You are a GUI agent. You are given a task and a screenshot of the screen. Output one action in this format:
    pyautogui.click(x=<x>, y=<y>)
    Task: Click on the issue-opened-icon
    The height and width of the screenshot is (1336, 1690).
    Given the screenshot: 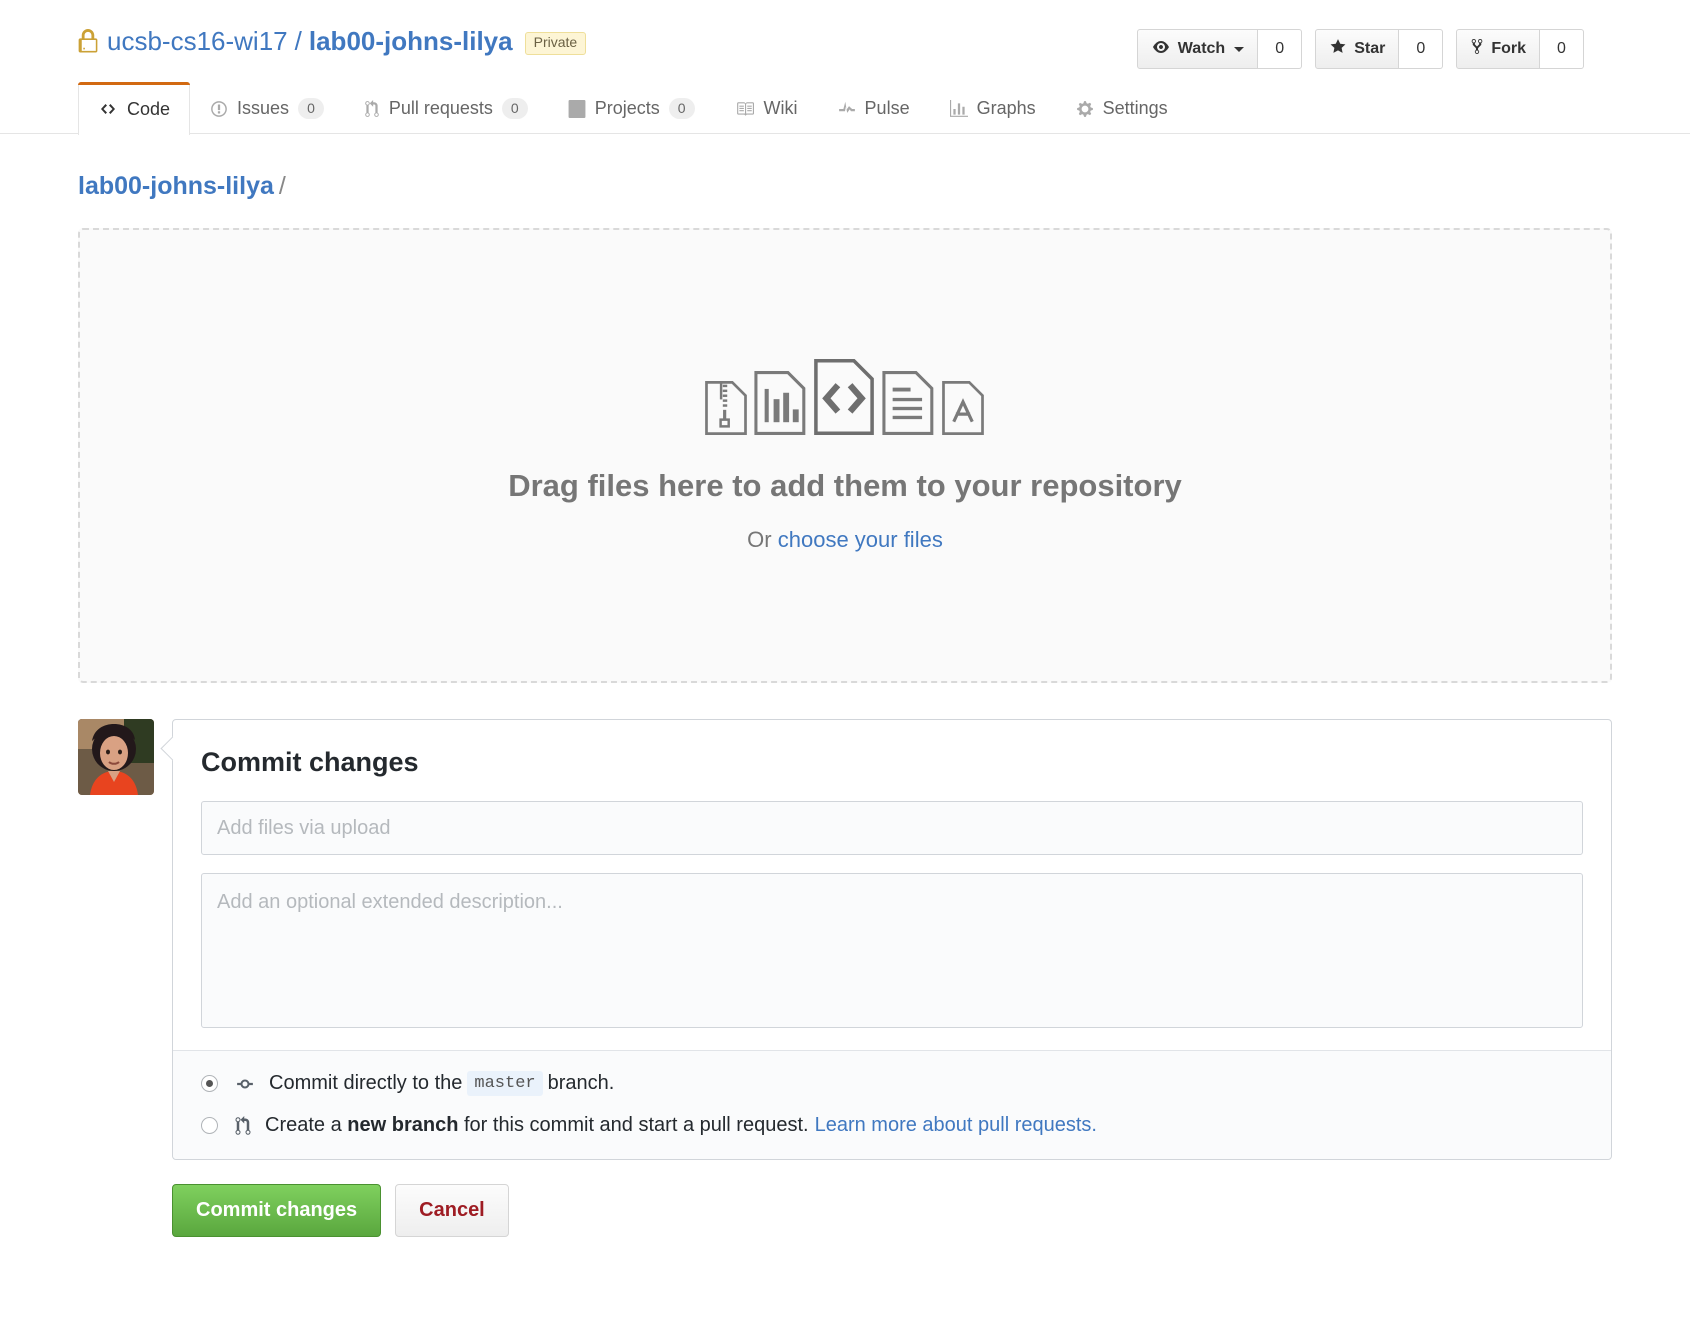 What is the action you would take?
    pyautogui.click(x=219, y=109)
    